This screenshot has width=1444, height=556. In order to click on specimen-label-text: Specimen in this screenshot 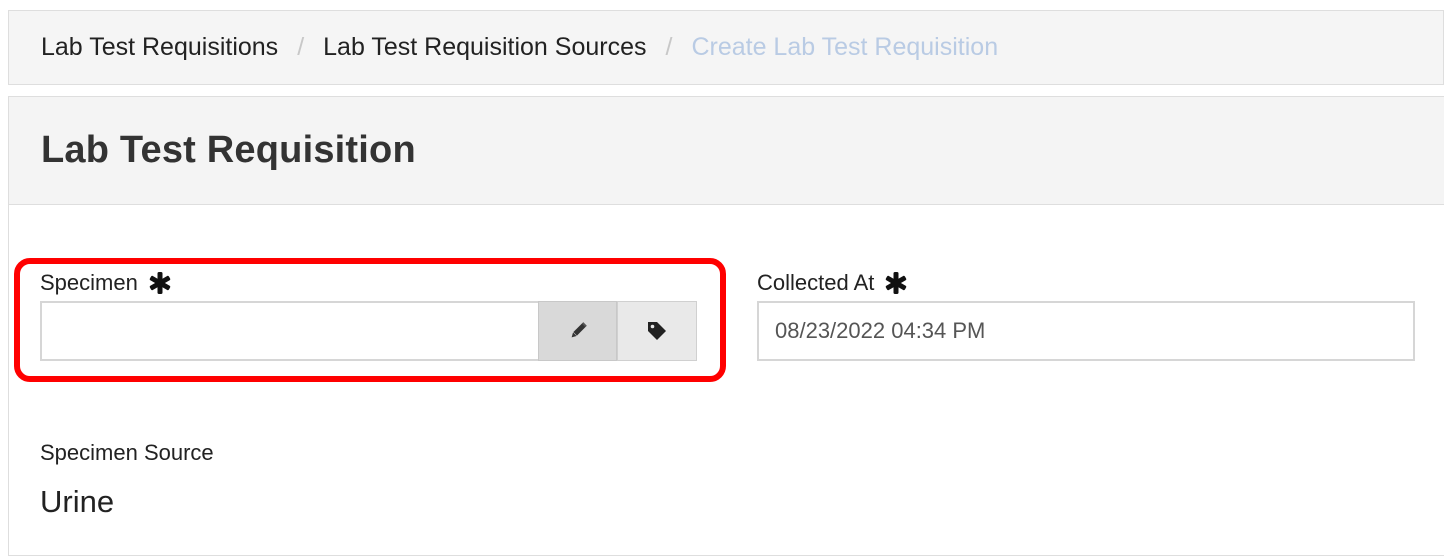, I will do `click(89, 282)`.